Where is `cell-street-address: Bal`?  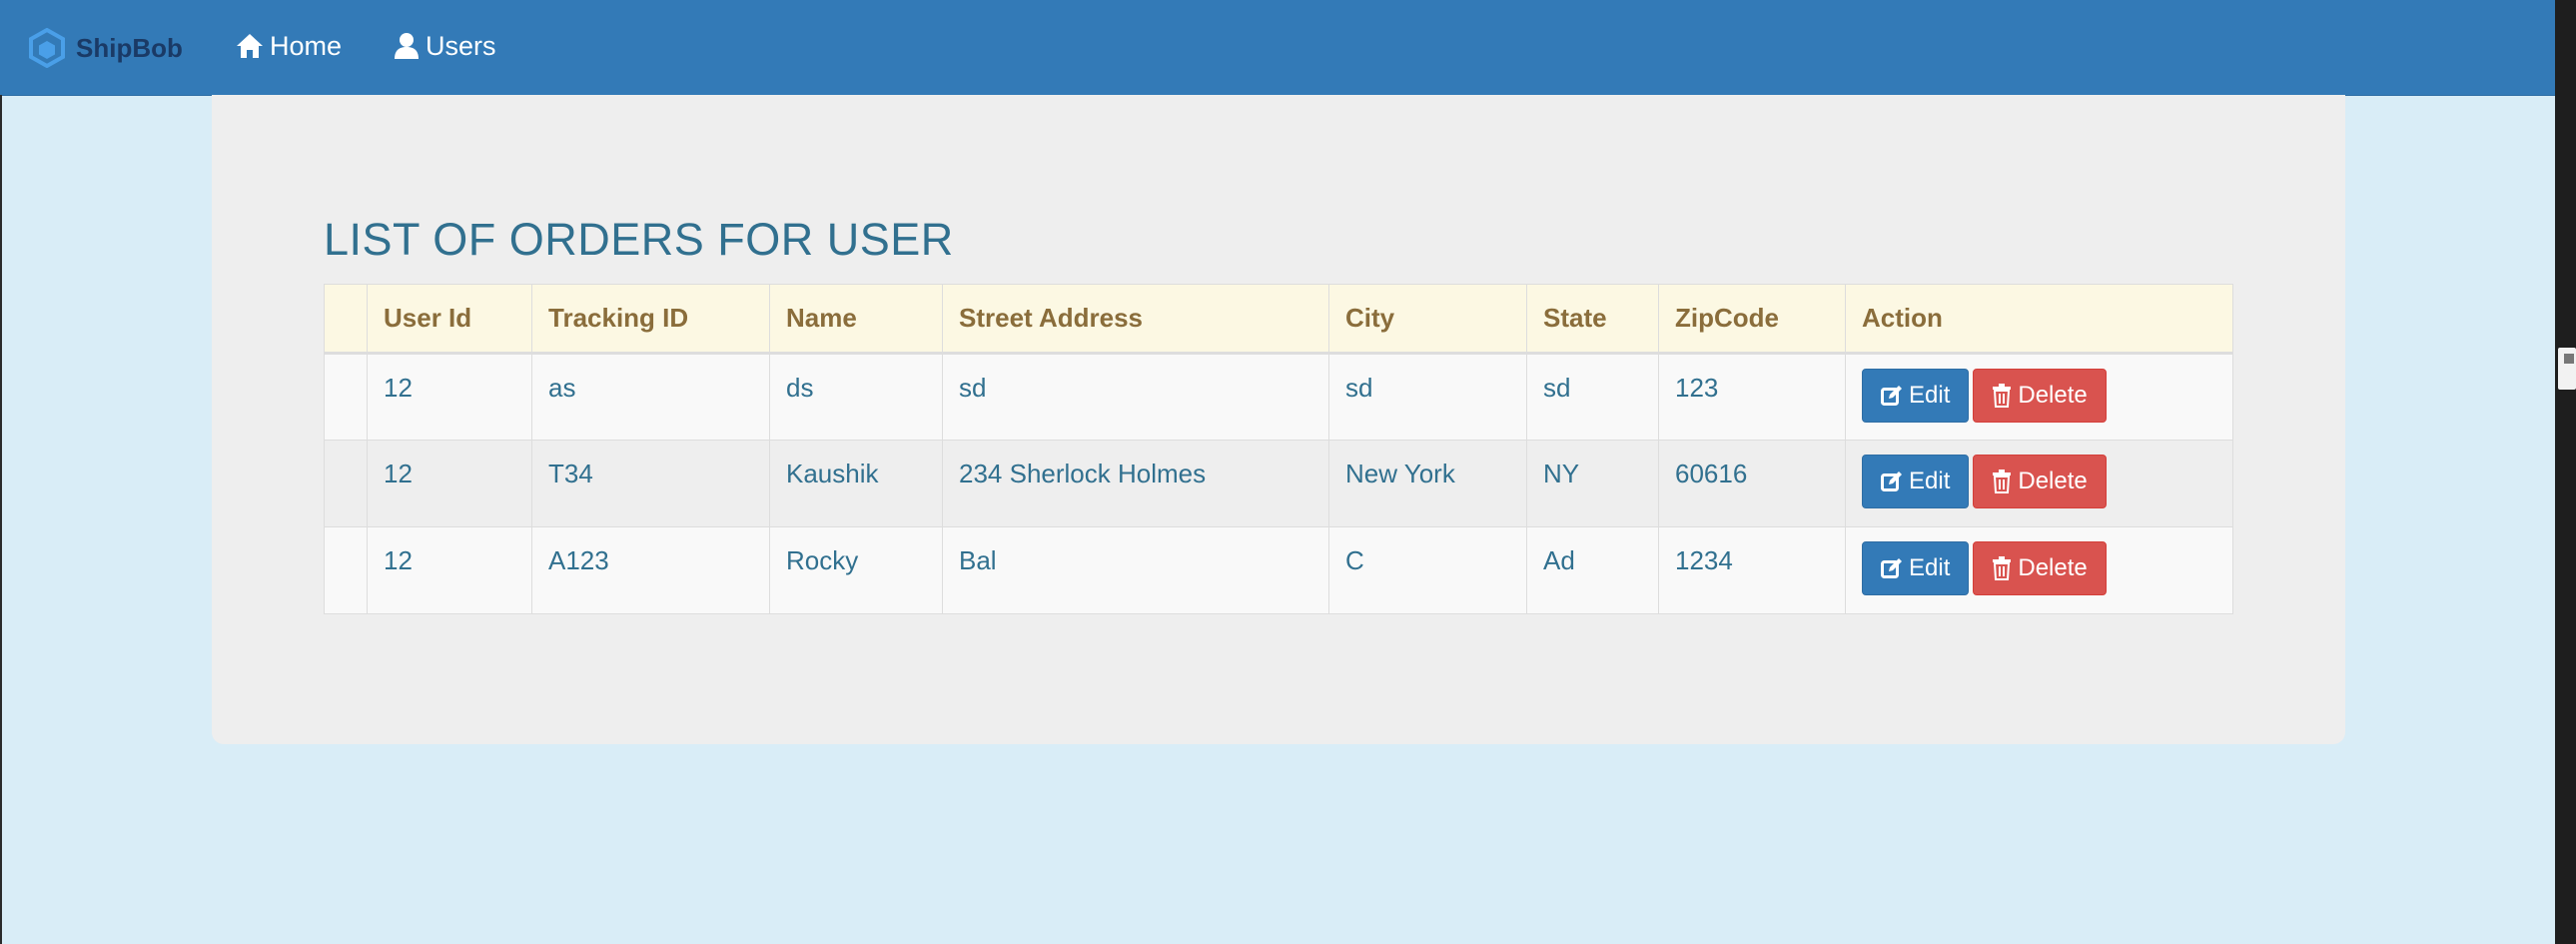
cell-street-address: Bal is located at coordinates (1136, 570).